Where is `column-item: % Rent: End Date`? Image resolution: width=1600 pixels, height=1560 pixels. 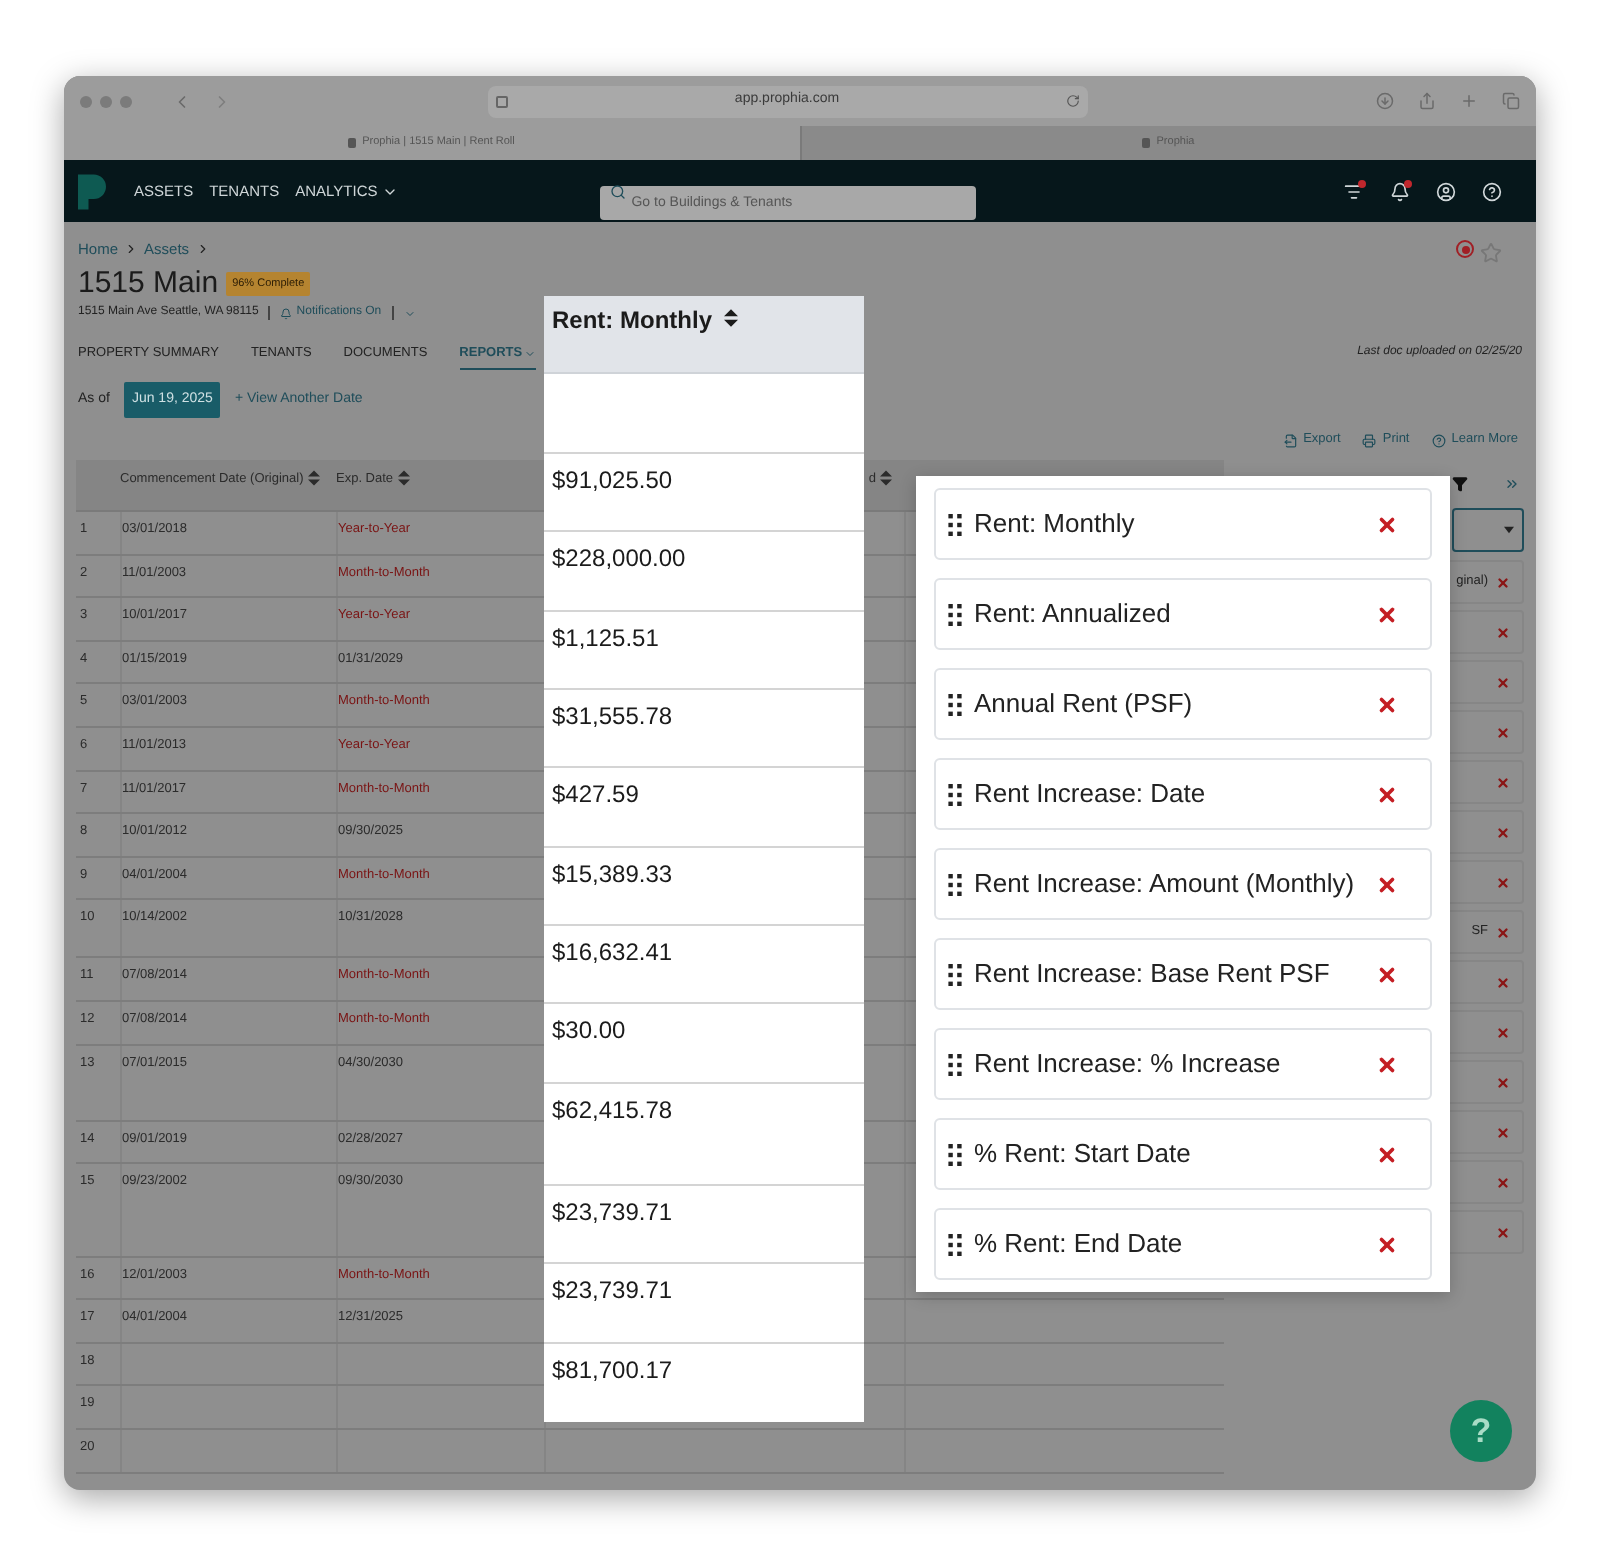
column-item: % Rent: End Date is located at coordinates (1183, 1244).